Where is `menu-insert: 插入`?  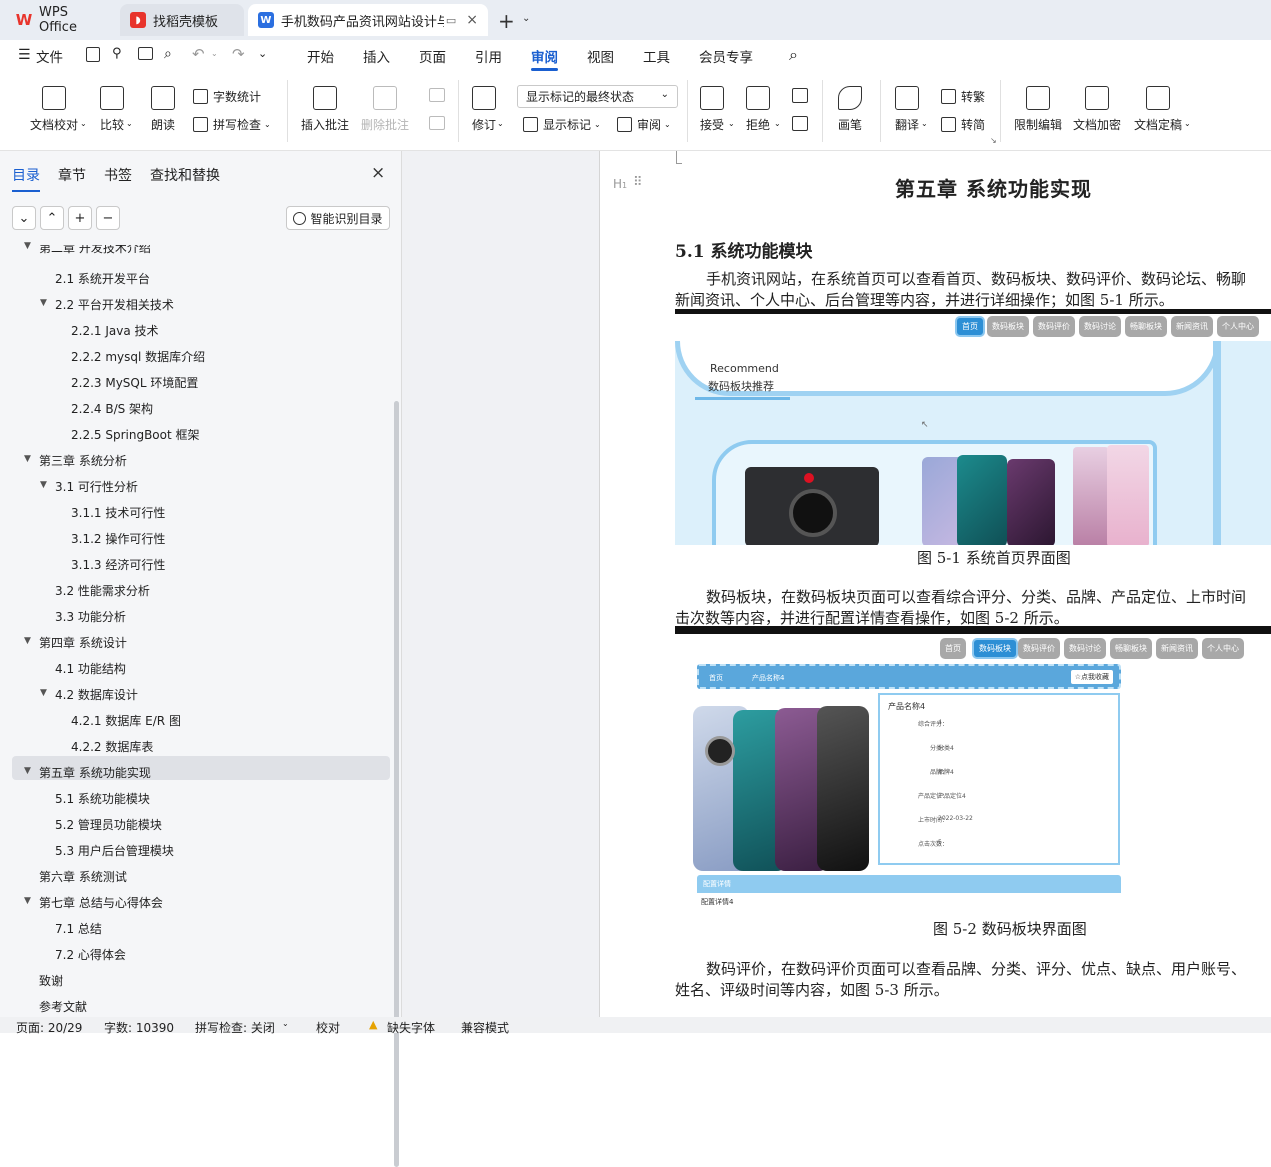 menu-insert: 插入 is located at coordinates (376, 56).